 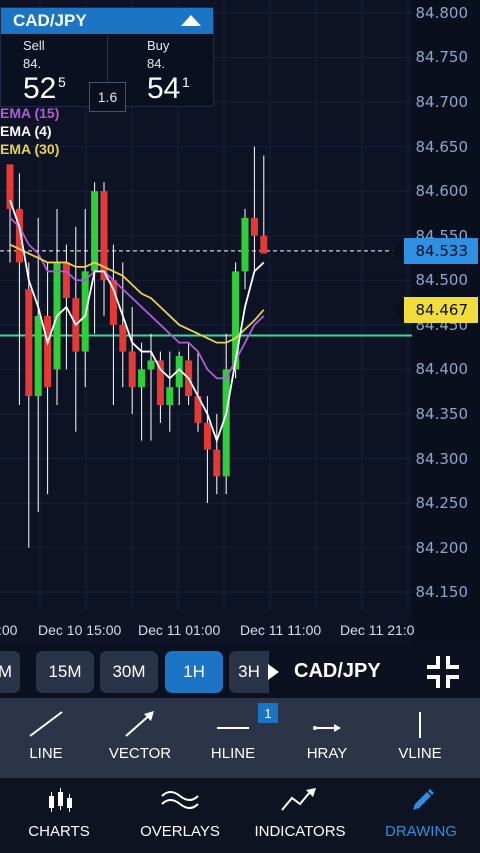 What do you see at coordinates (59, 815) in the screenshot?
I see `nav-charts: CHARTS` at bounding box center [59, 815].